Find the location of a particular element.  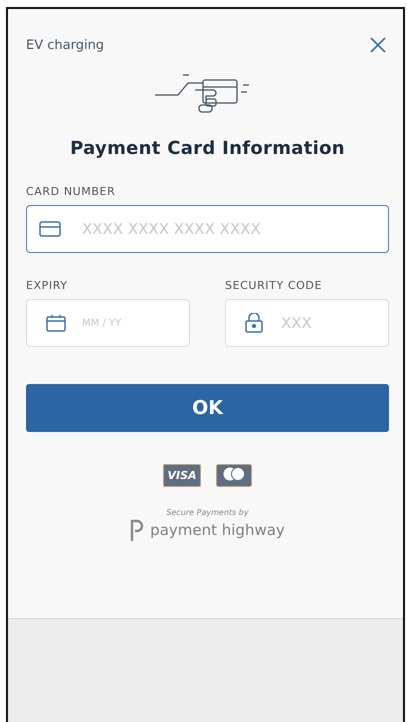

brand-logo-icon is located at coordinates (137, 530).